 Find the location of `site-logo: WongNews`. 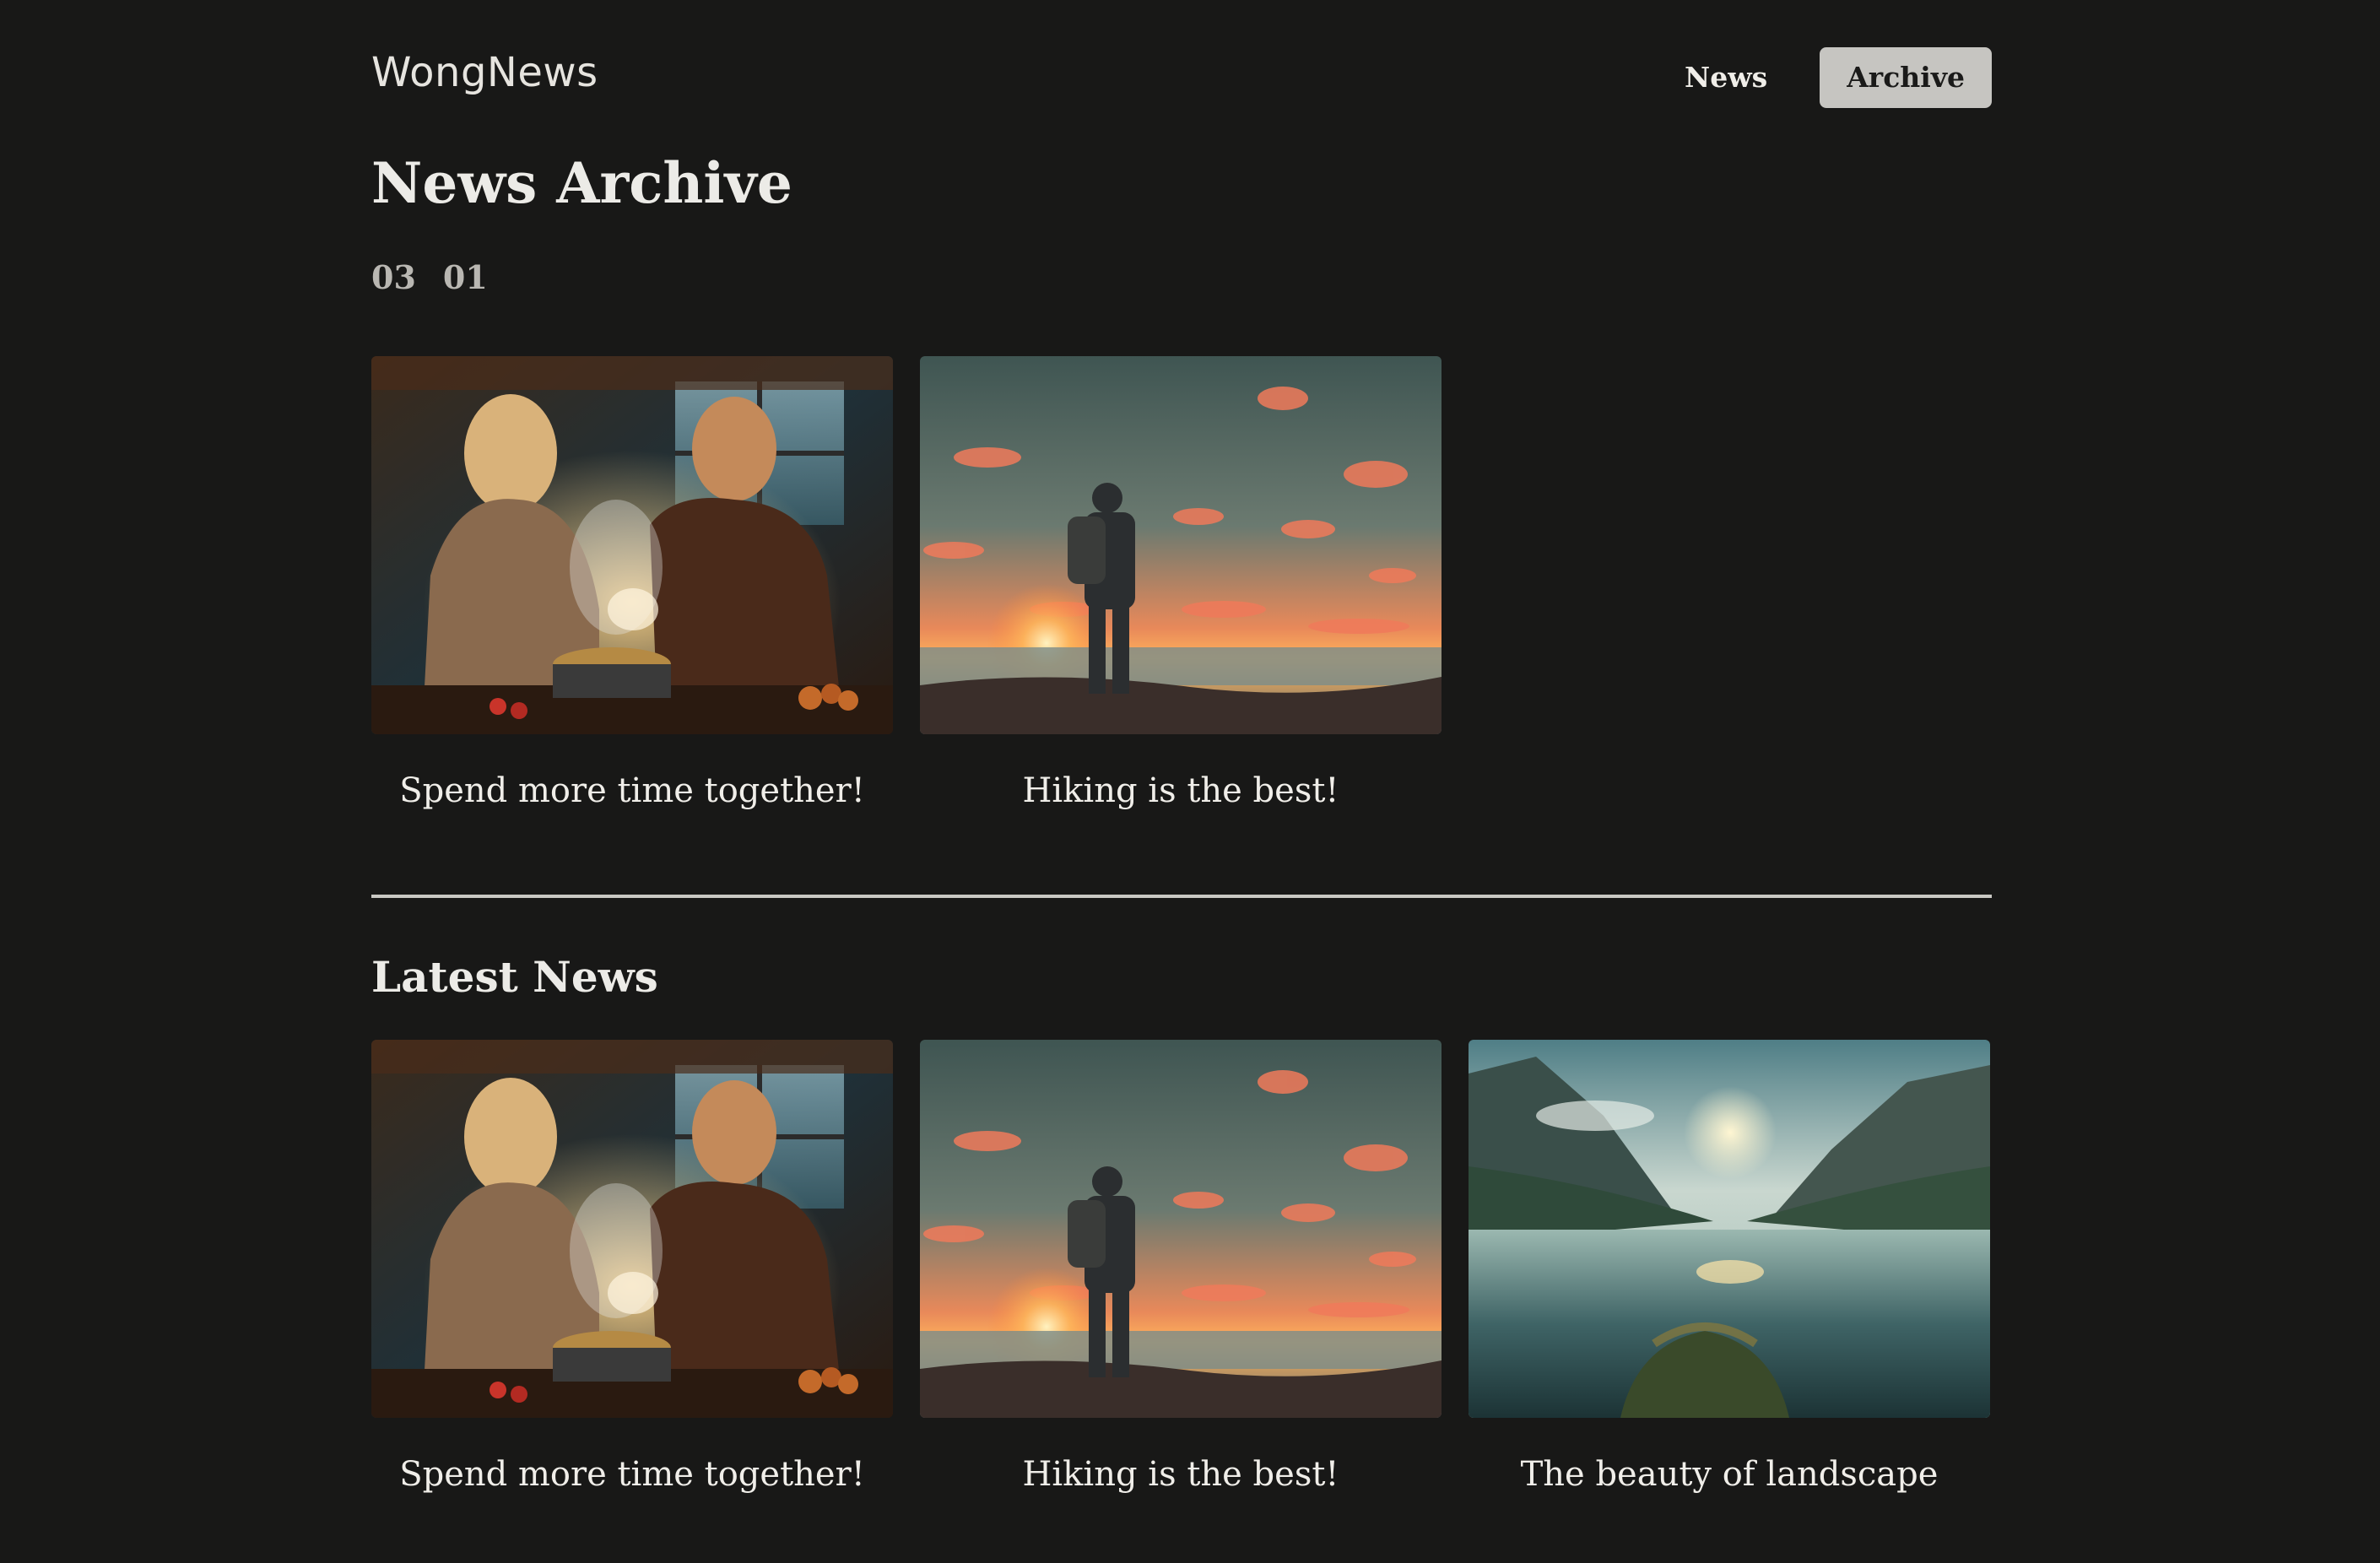

site-logo: WongNews is located at coordinates (484, 72).